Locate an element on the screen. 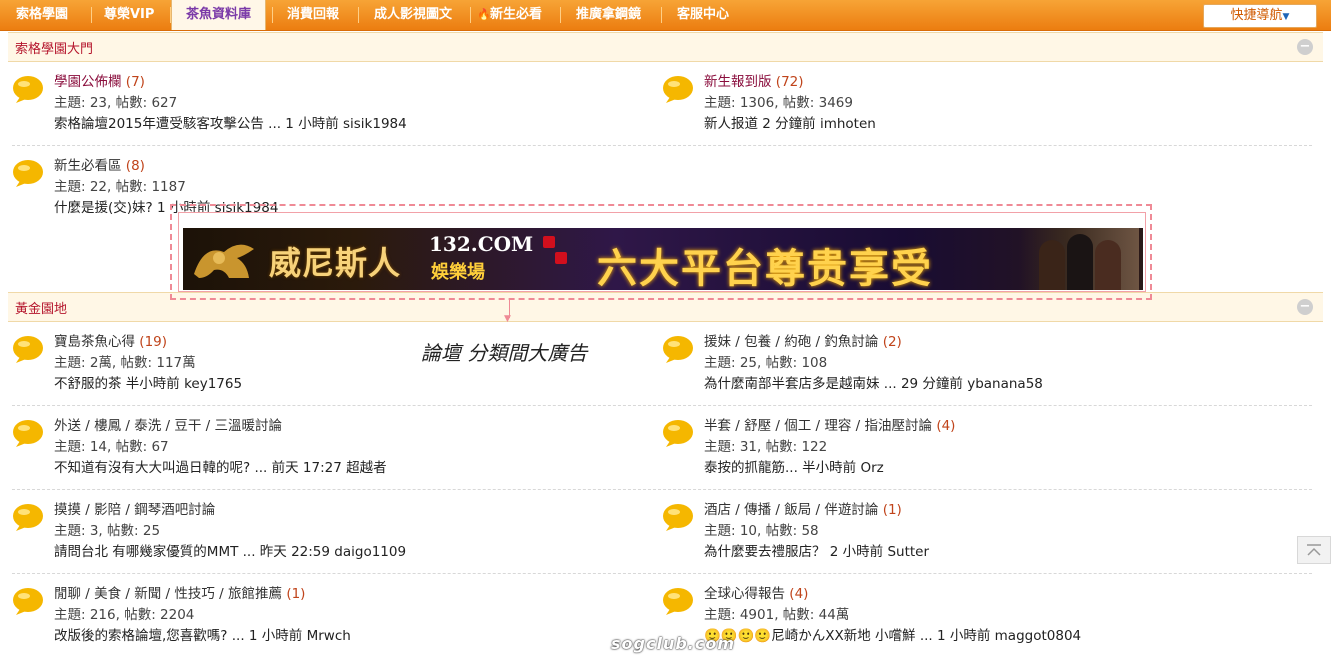  scroll-to-top-button is located at coordinates (1314, 550).